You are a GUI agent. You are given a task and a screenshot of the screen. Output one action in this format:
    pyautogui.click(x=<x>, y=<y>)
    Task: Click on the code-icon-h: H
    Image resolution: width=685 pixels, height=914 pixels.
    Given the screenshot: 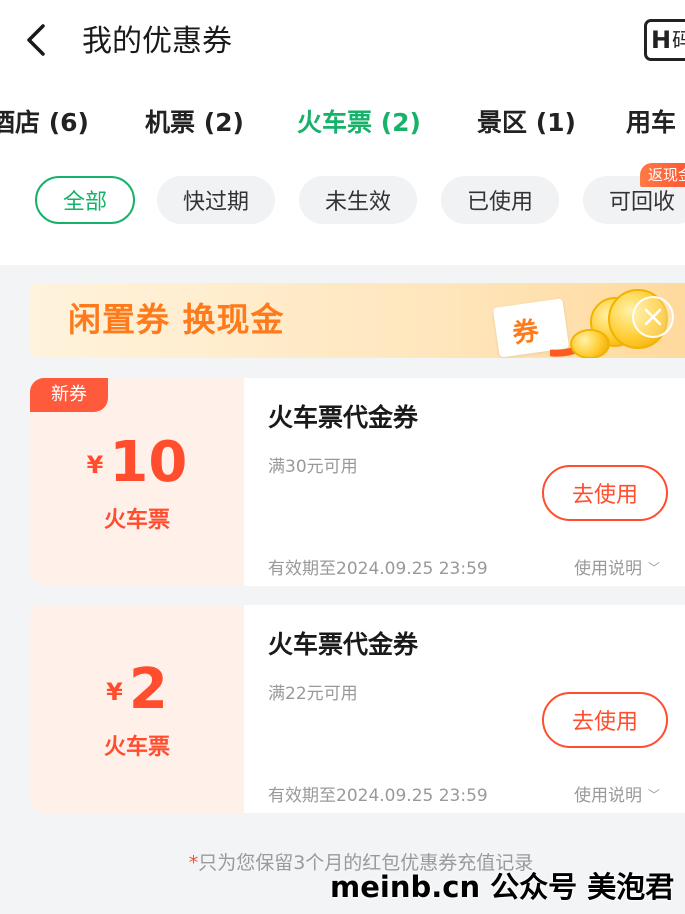 What is the action you would take?
    pyautogui.click(x=661, y=40)
    